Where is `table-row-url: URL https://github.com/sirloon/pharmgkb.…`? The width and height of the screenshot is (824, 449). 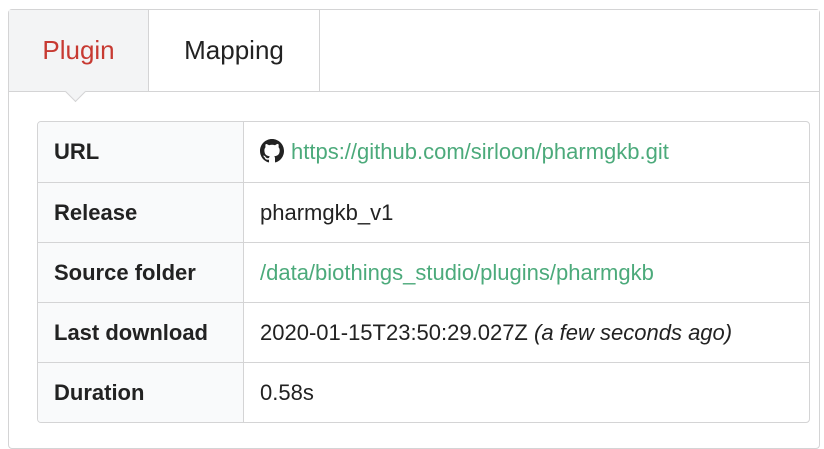
table-row-url: URL https://github.com/sirloon/pharmgkb.… is located at coordinates (423, 152).